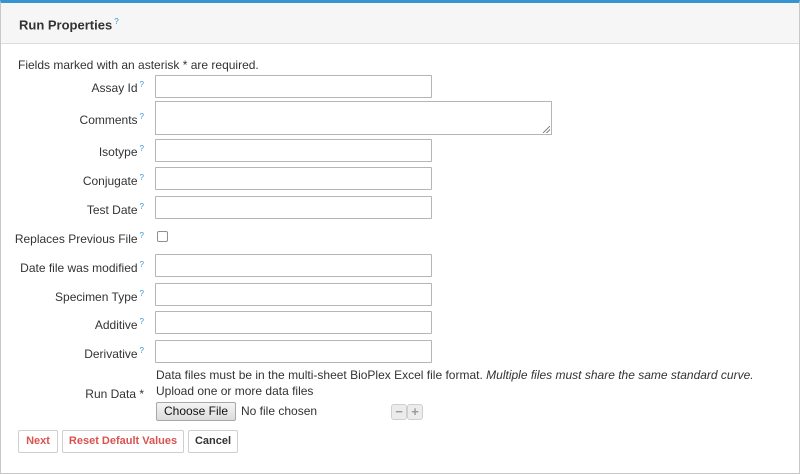 This screenshot has height=474, width=800. Describe the element at coordinates (400, 23) in the screenshot. I see `panel-header: Run Properties?` at that location.